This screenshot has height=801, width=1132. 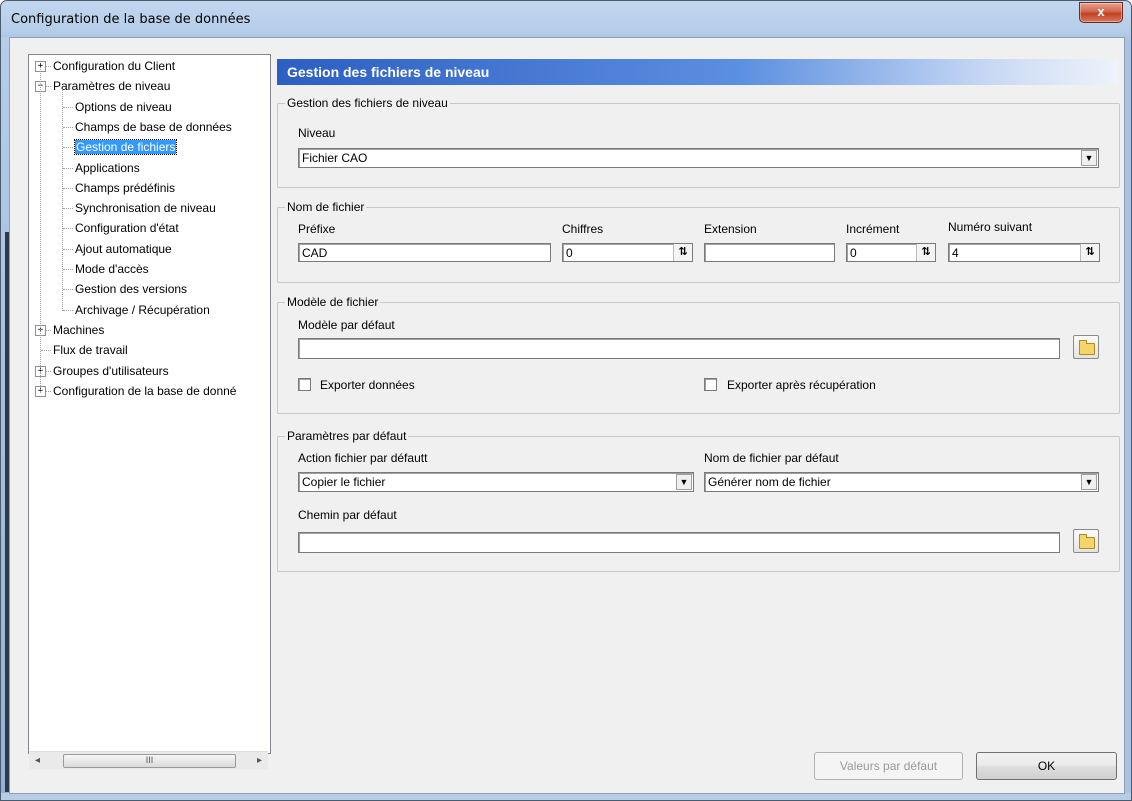 What do you see at coordinates (335, 158) in the screenshot?
I see `niveau-select-value: Fichier CAO` at bounding box center [335, 158].